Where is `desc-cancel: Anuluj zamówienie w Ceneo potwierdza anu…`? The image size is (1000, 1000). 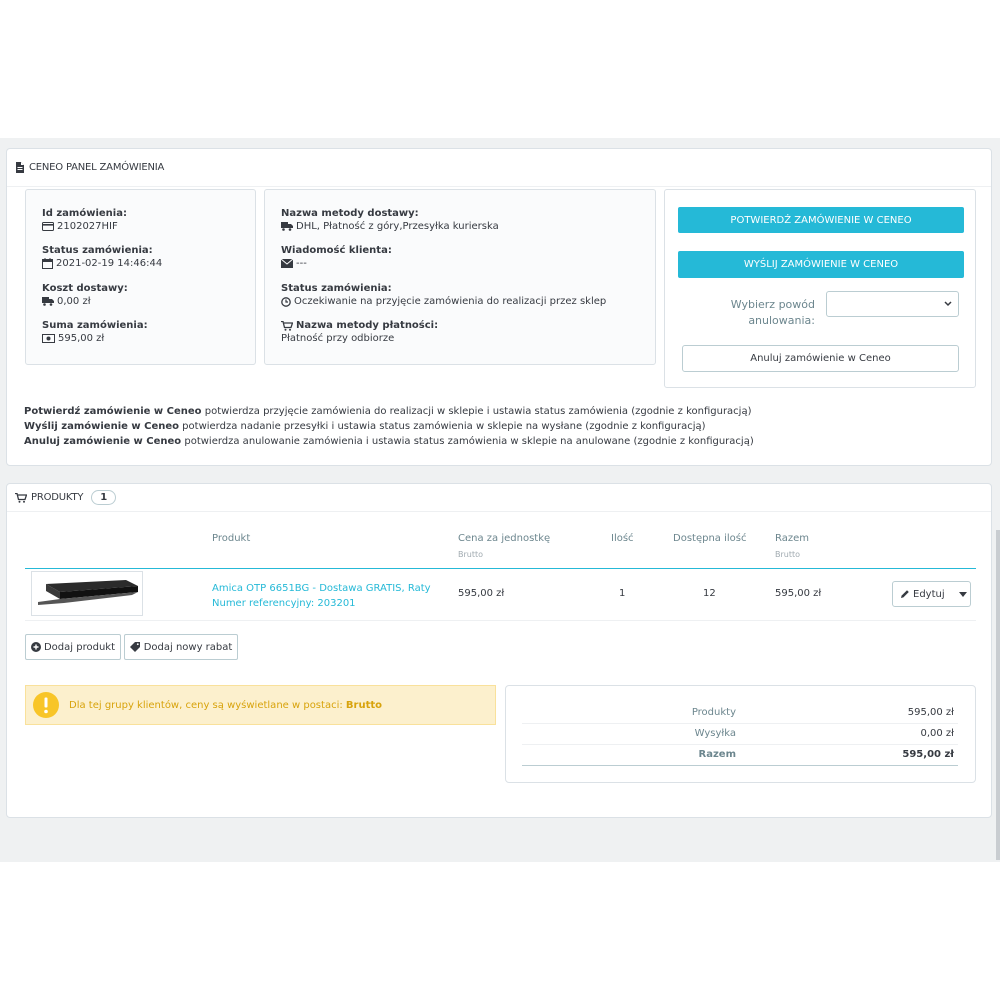 desc-cancel: Anuluj zamówienie w Ceneo potwierdza anu… is located at coordinates (389, 441).